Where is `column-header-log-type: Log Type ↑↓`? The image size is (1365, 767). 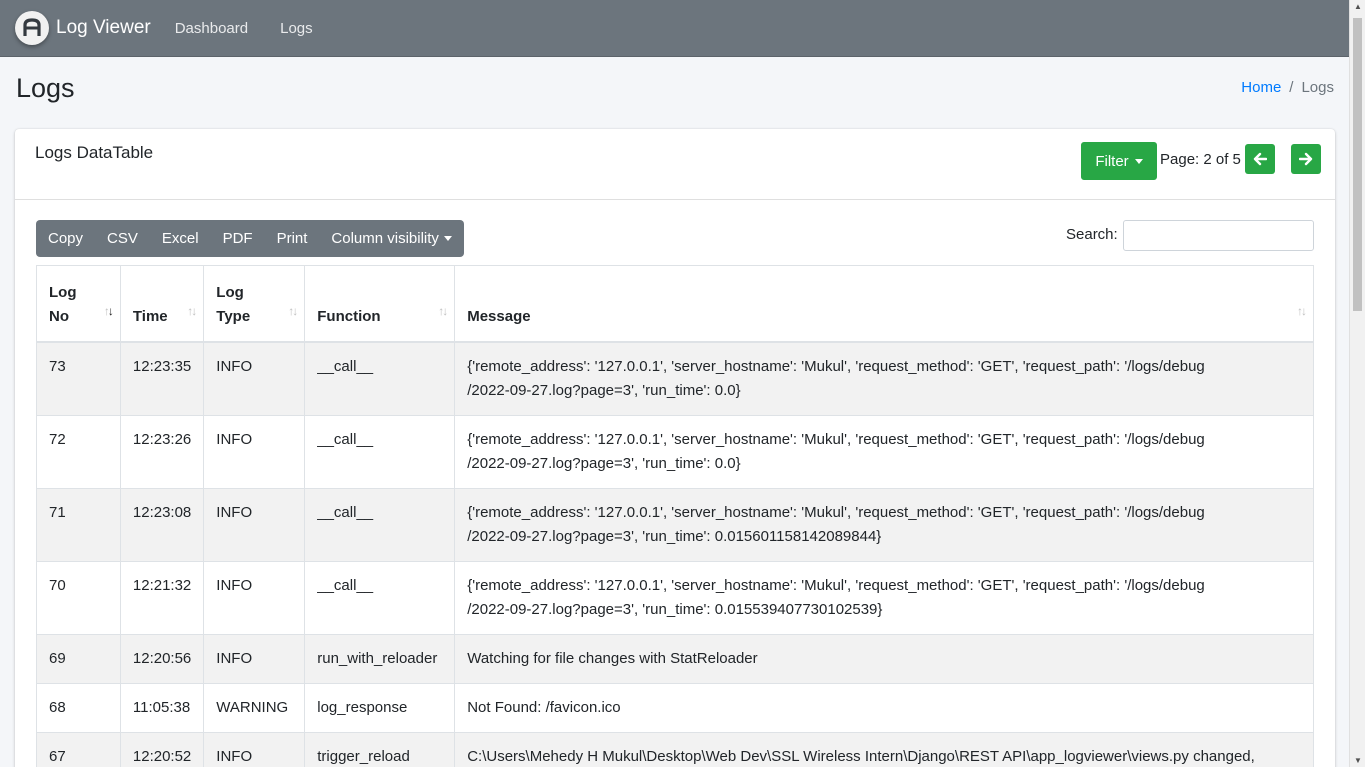 column-header-log-type: Log Type ↑↓ is located at coordinates (254, 304).